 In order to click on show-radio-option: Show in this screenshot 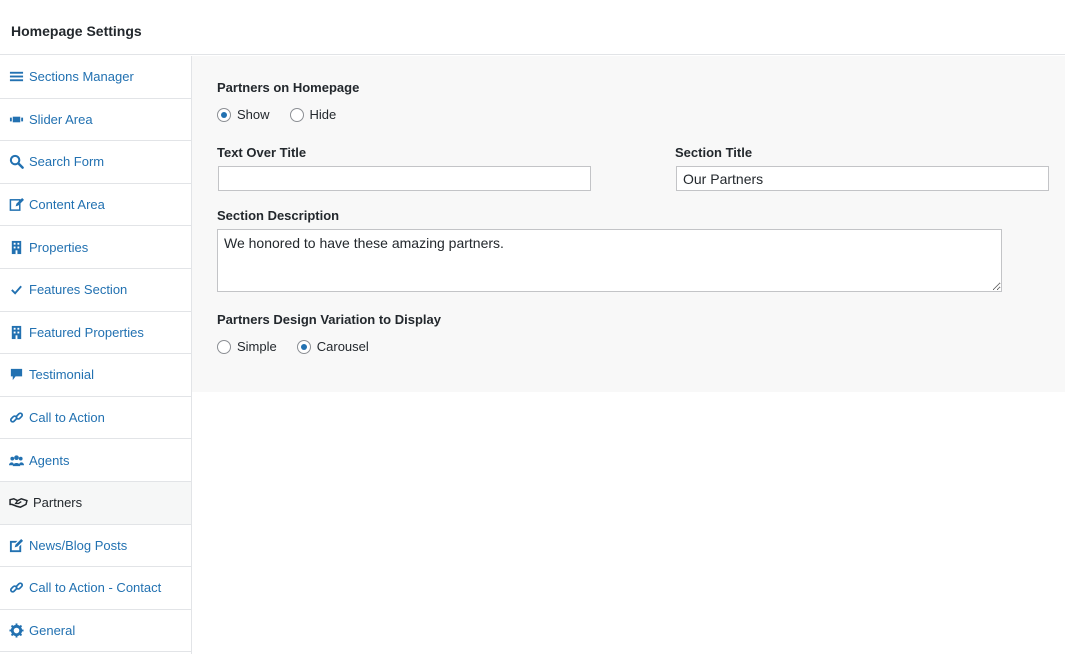, I will do `click(243, 114)`.